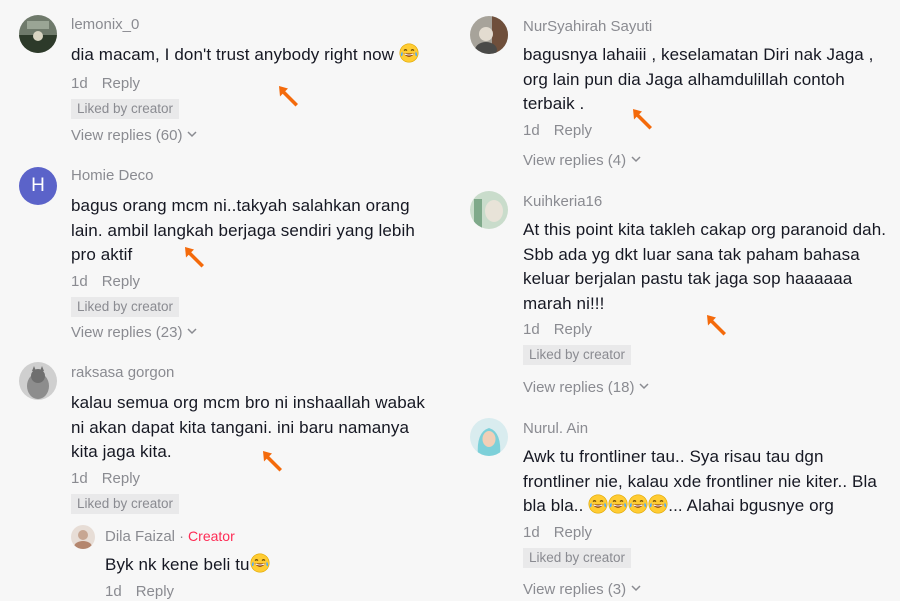 Image resolution: width=900 pixels, height=601 pixels. What do you see at coordinates (582, 589) in the screenshot?
I see `view-replies-button: View replies (3)` at bounding box center [582, 589].